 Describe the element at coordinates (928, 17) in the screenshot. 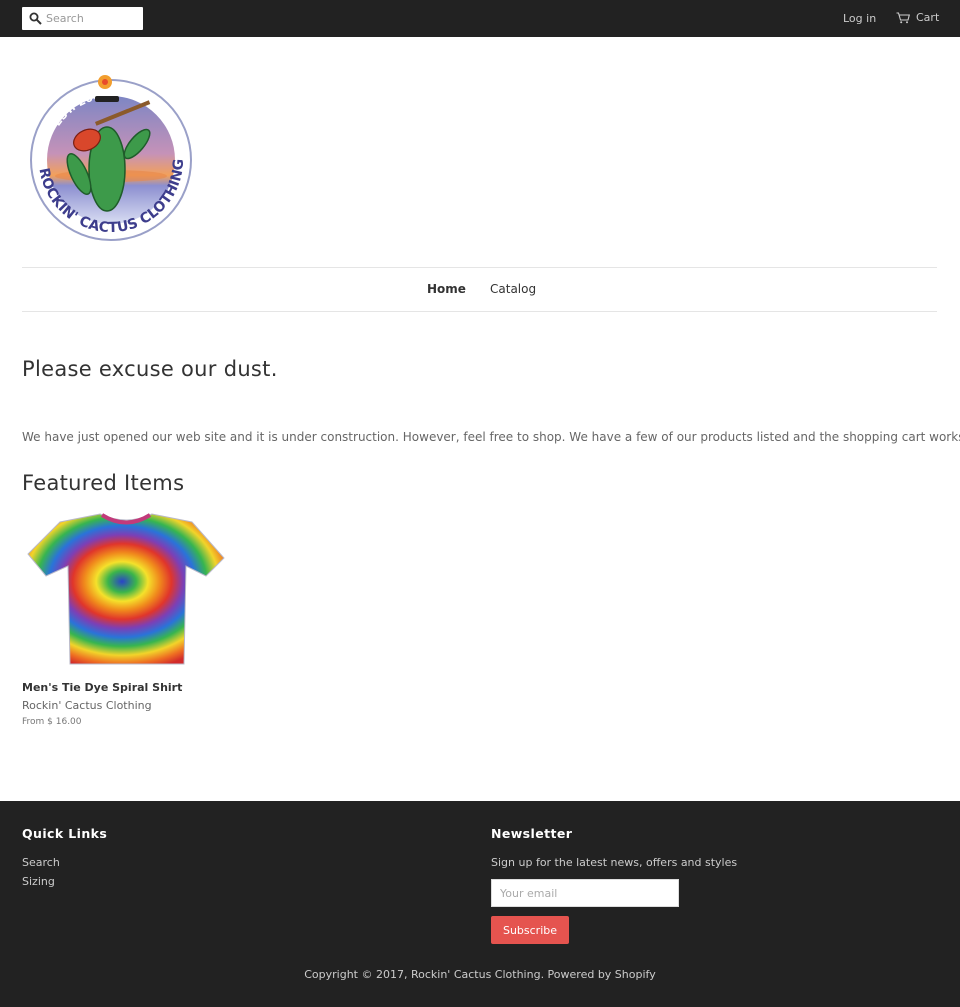

I see `cart-label: Cart` at that location.